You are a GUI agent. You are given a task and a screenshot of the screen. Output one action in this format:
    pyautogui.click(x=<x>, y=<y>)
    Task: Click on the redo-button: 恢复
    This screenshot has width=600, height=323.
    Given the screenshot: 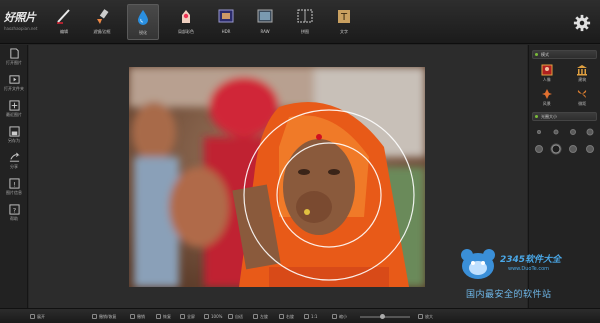 What is the action you would take?
    pyautogui.click(x=163, y=316)
    